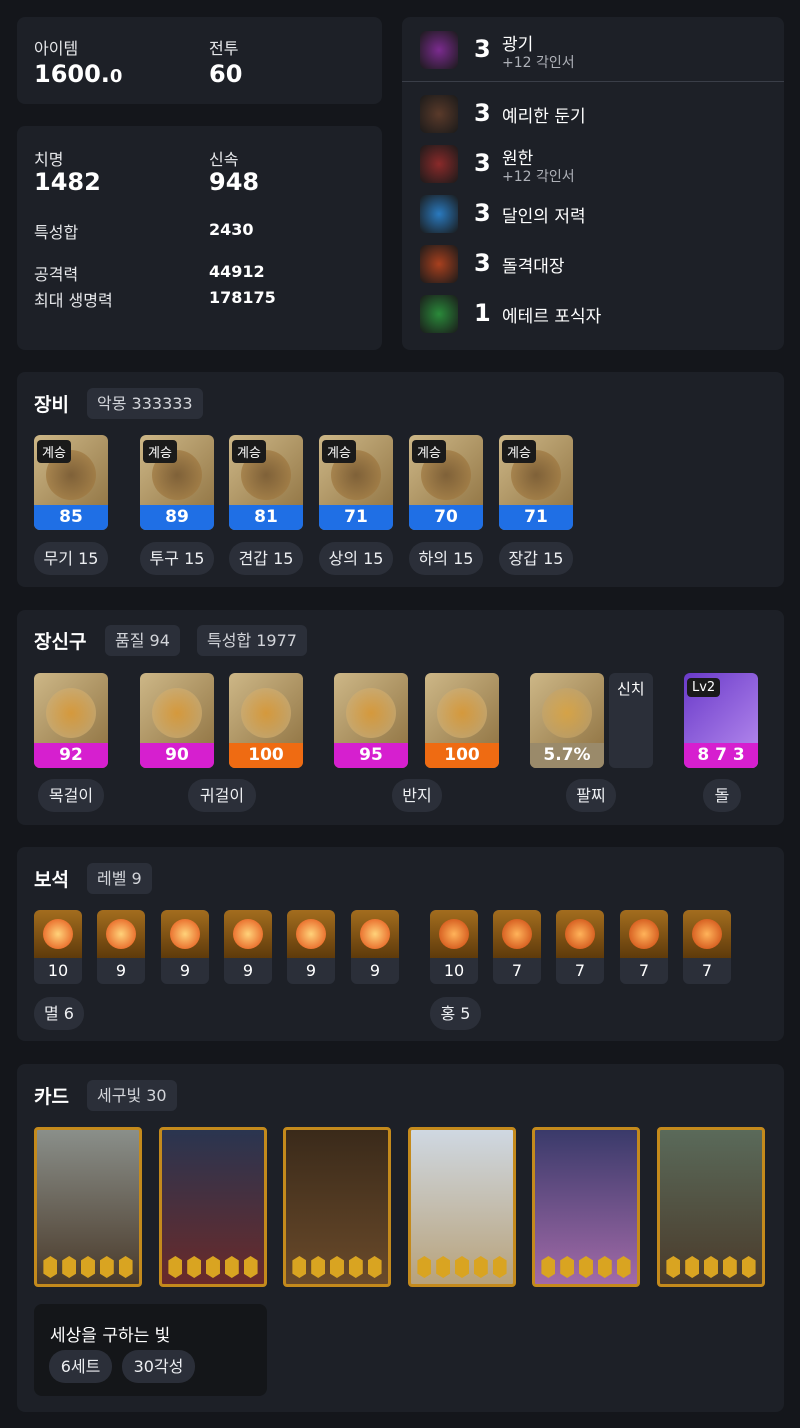 The width and height of the screenshot is (800, 1428). What do you see at coordinates (591, 795) in the screenshot?
I see `accessory-label: 팔찌` at bounding box center [591, 795].